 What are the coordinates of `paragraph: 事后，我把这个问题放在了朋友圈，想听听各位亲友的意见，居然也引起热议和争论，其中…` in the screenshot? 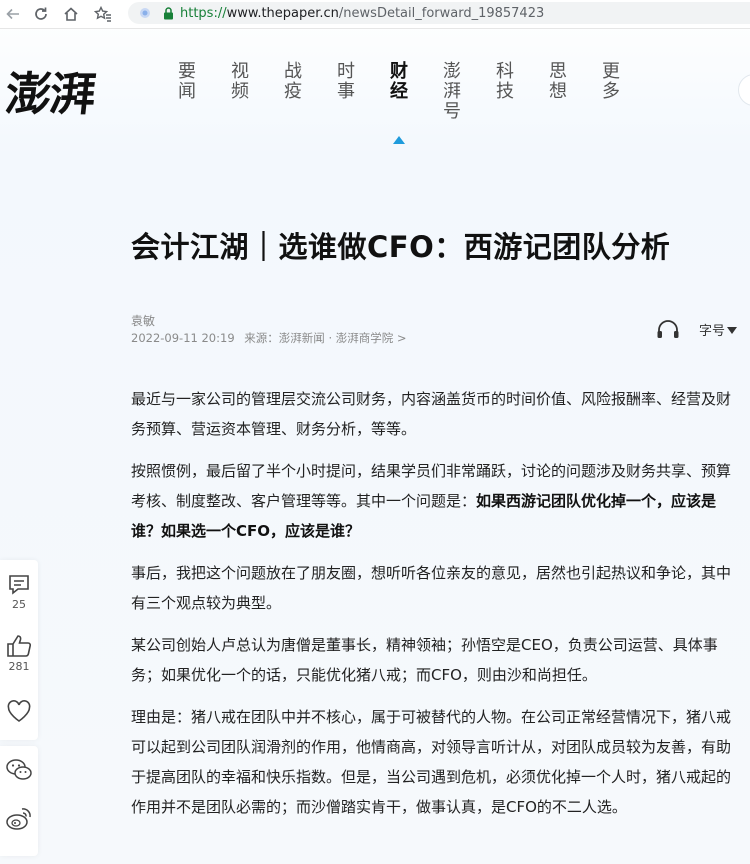 It's located at (431, 588).